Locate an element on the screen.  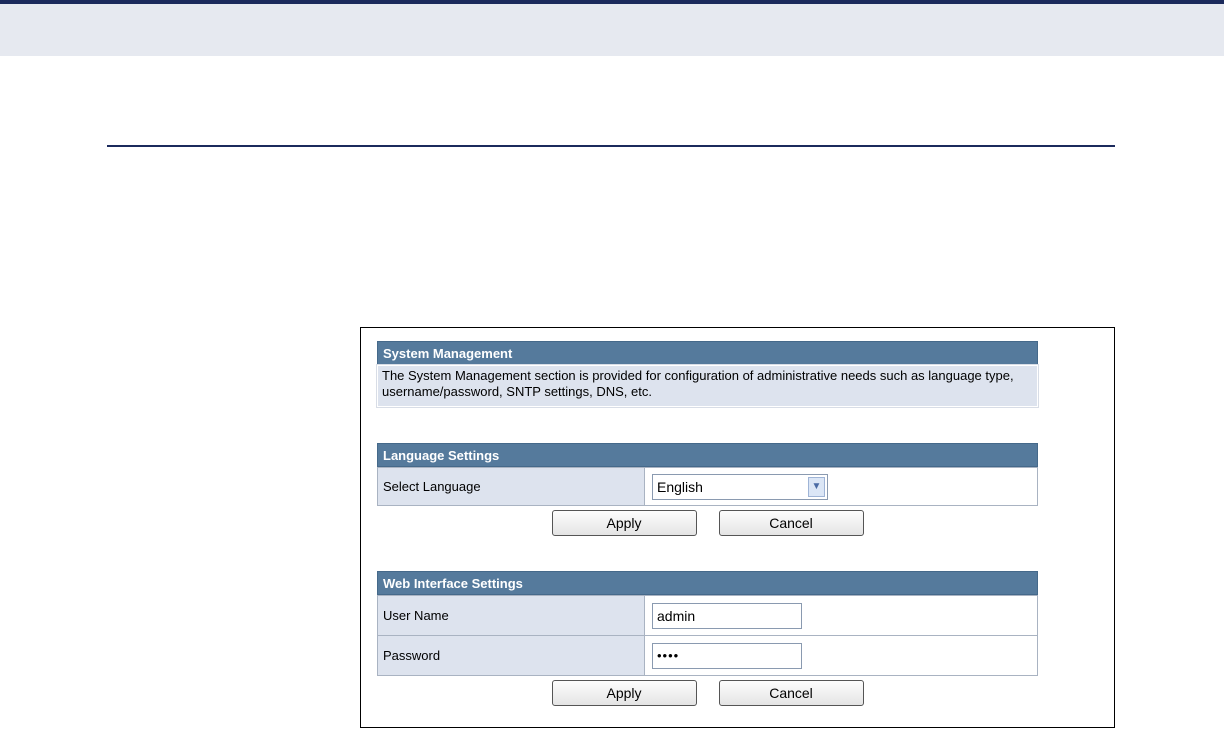
select-language-label: Select Language is located at coordinates (511, 486).